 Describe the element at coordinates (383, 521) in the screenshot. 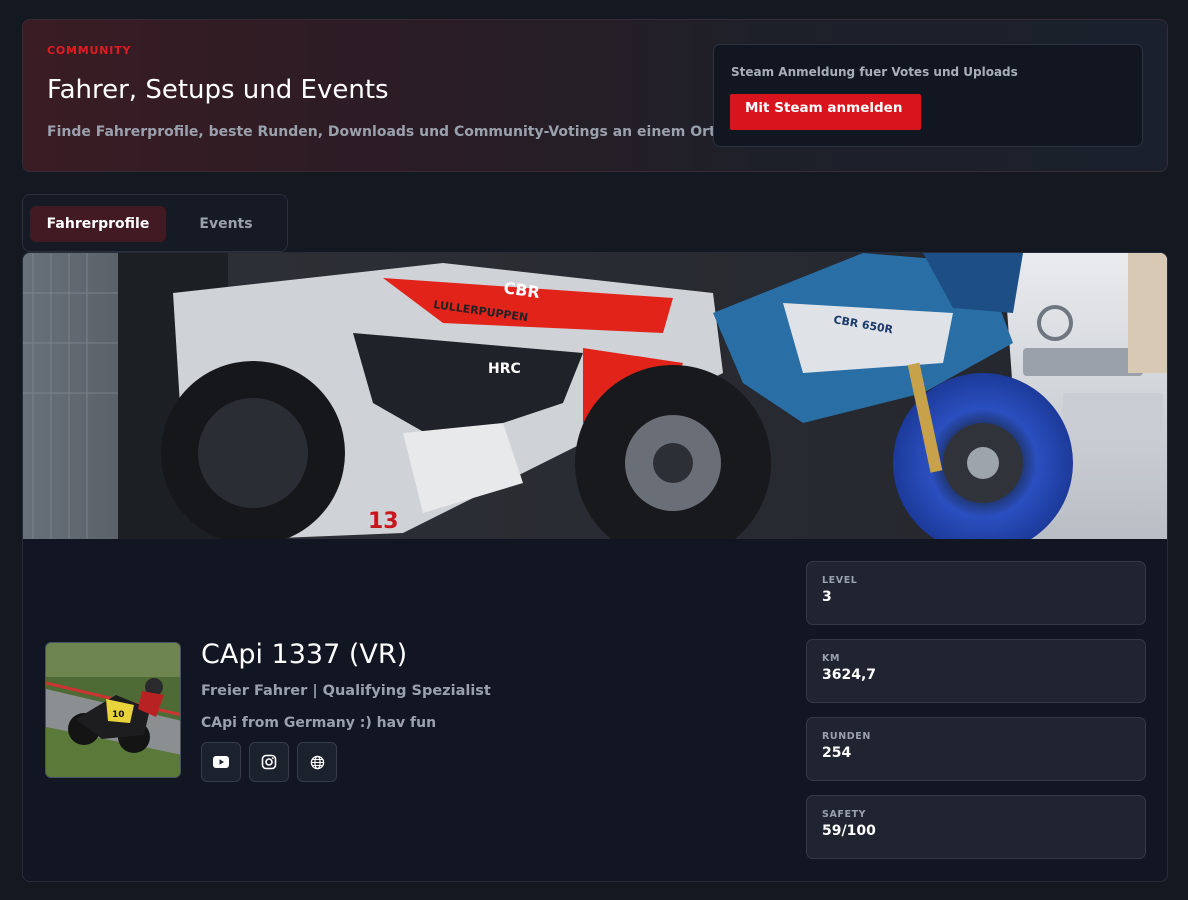

I see `svg-text: 13` at that location.